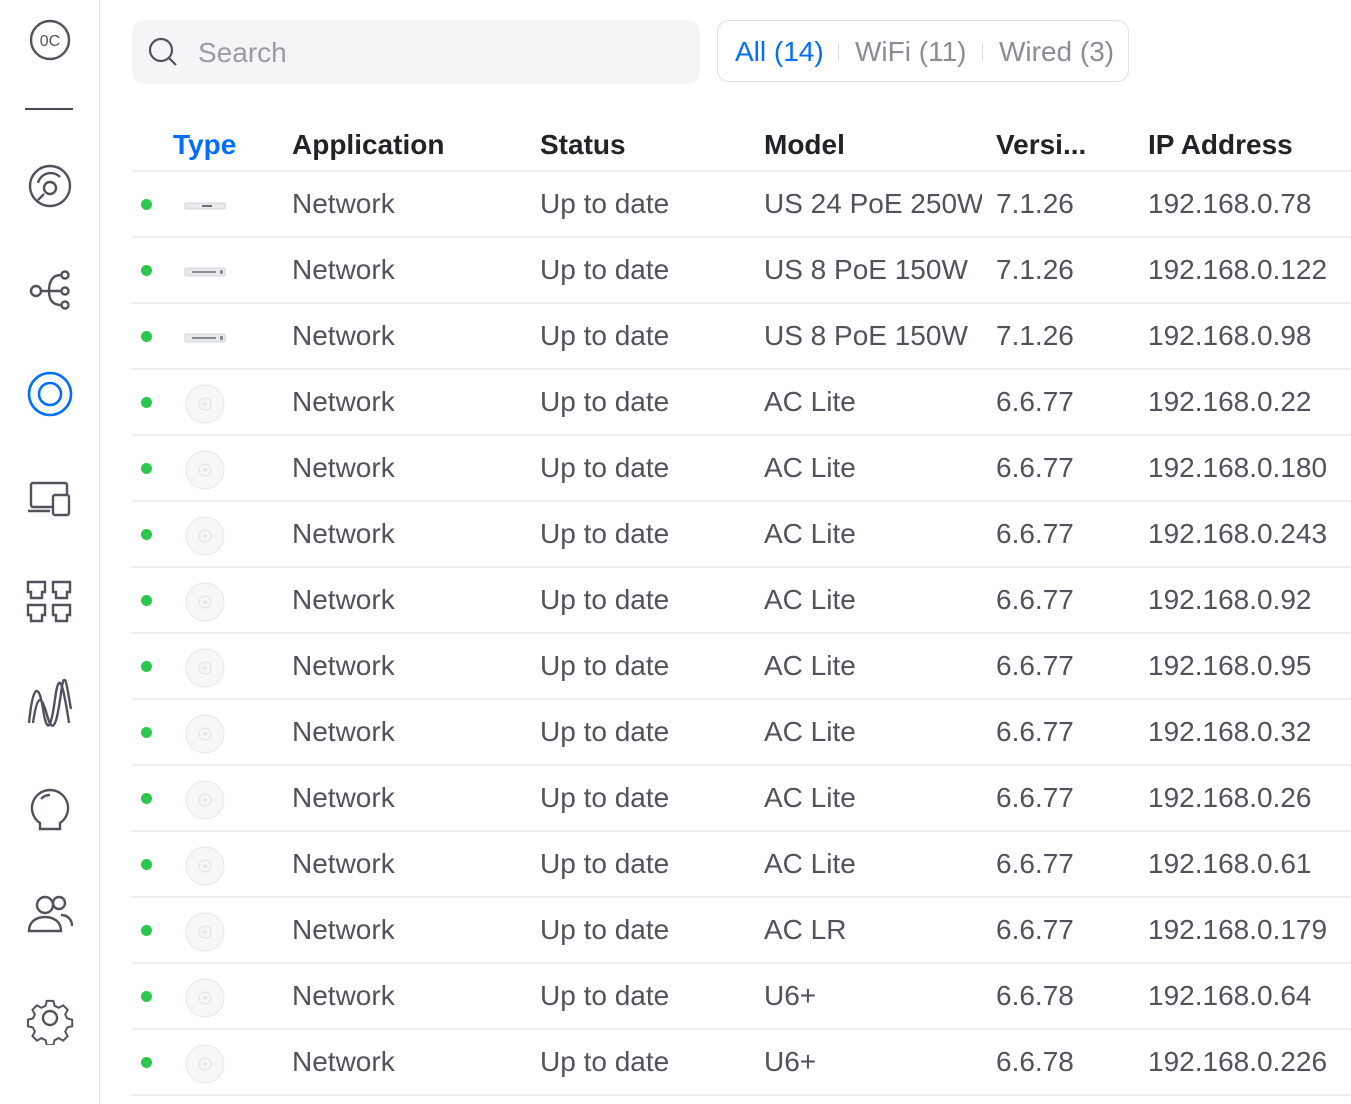 Image resolution: width=1351 pixels, height=1104 pixels. What do you see at coordinates (741, 139) in the screenshot?
I see `table-header-divider` at bounding box center [741, 139].